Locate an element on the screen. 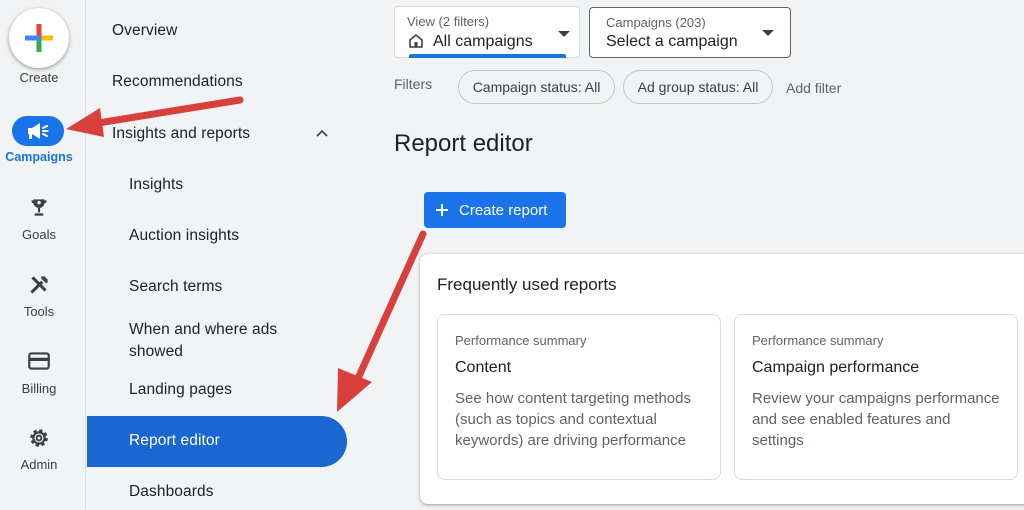  tools-icon is located at coordinates (39, 285).